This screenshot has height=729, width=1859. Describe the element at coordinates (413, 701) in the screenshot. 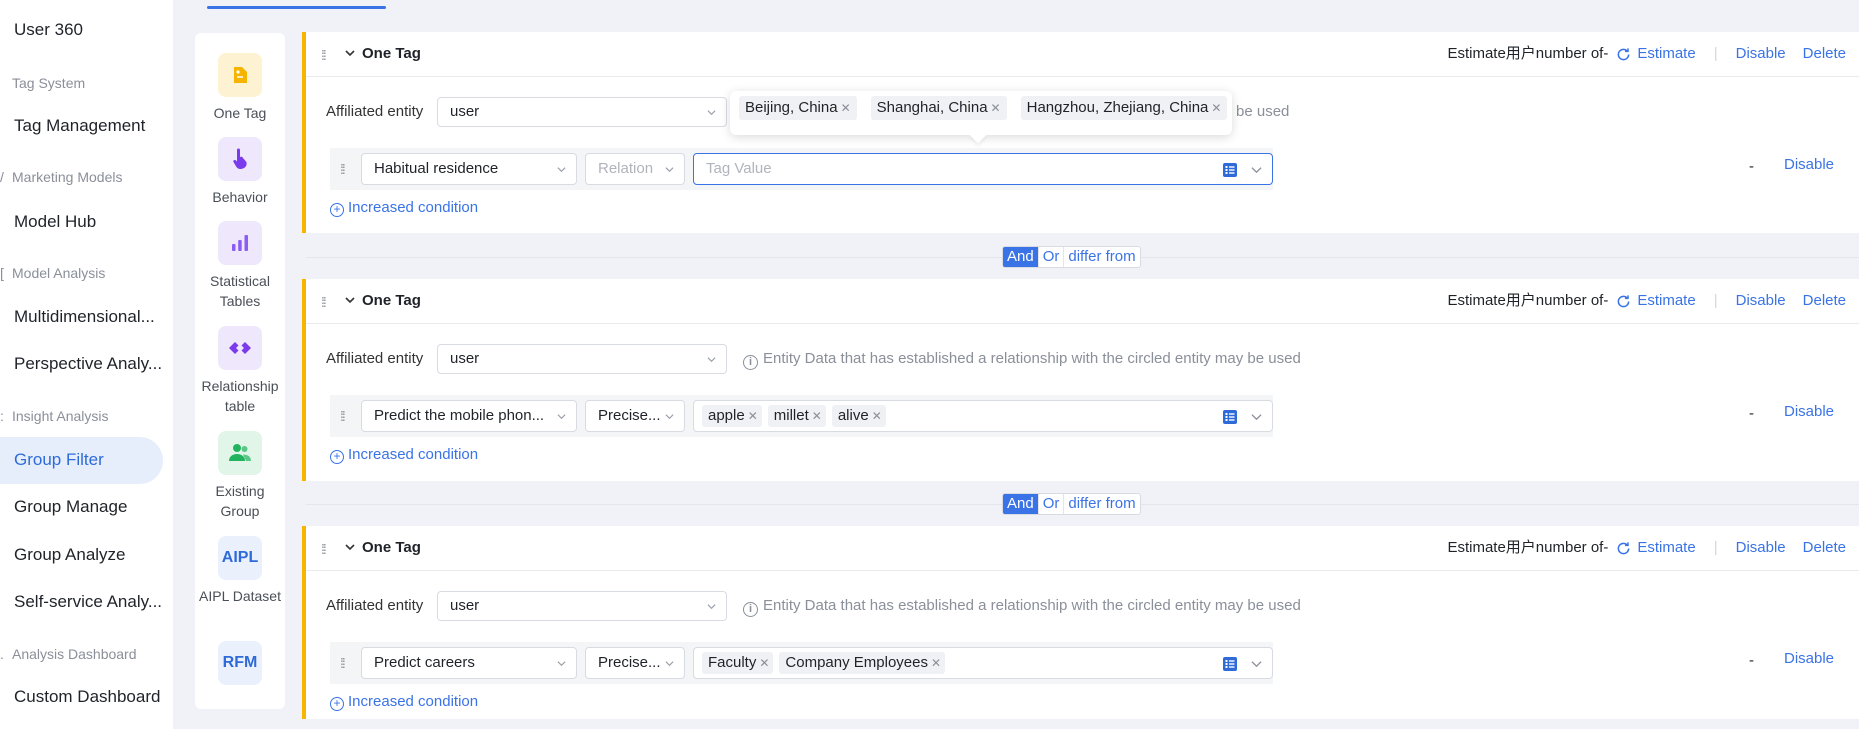

I see `increased-condition-label: Increased condition` at that location.